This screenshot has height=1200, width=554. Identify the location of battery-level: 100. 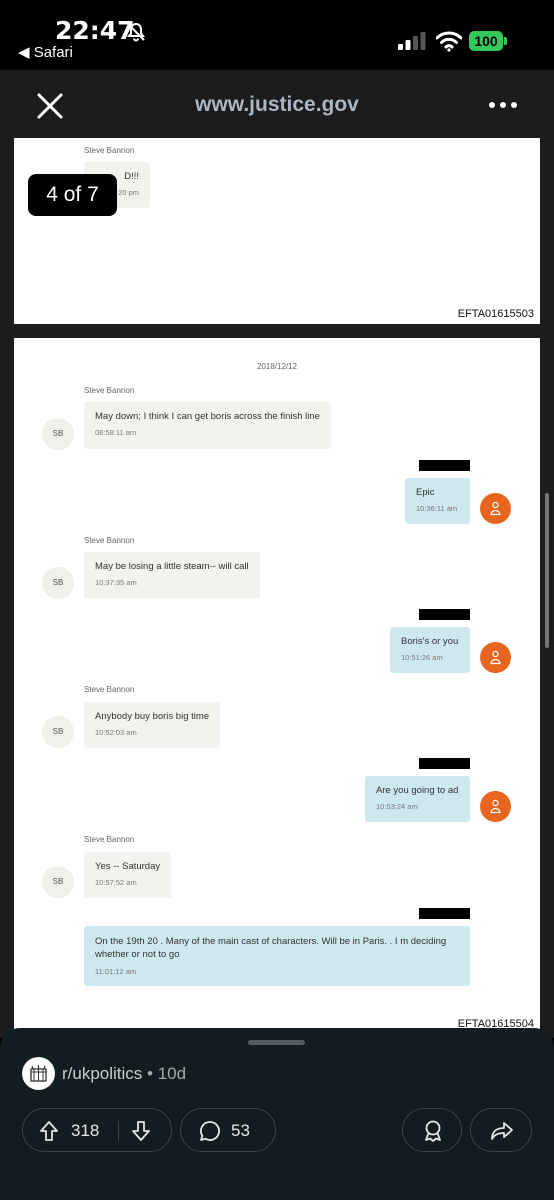
(486, 41).